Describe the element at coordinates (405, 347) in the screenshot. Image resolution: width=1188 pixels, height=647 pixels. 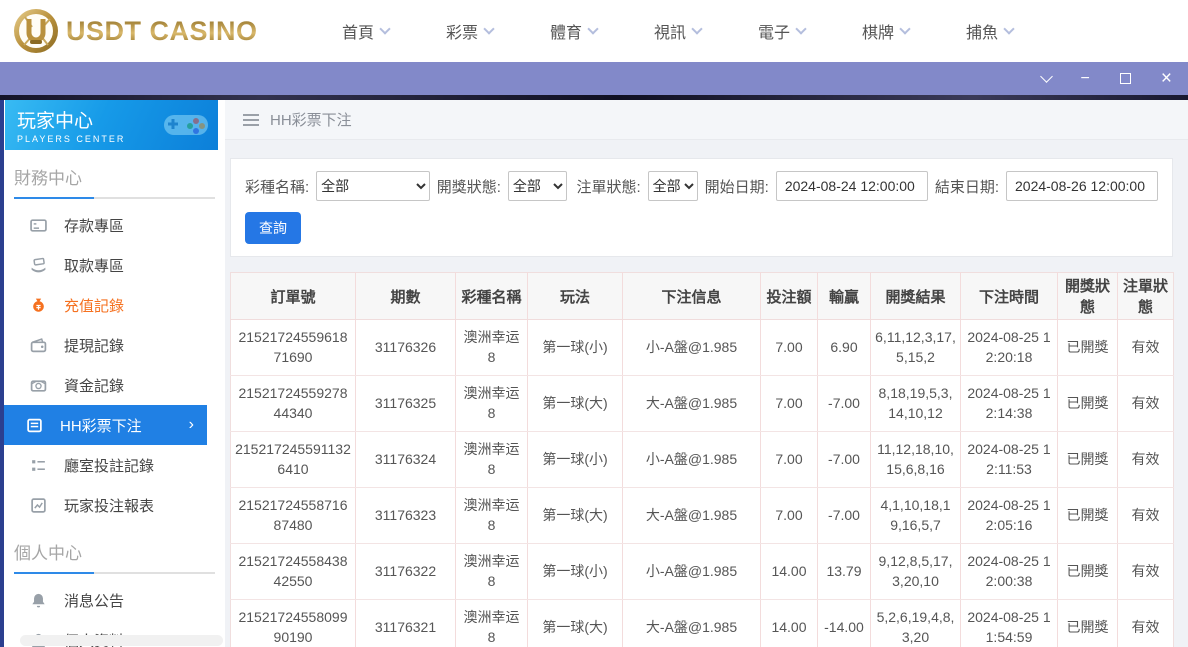
I see `table-cell: 31176326` at that location.